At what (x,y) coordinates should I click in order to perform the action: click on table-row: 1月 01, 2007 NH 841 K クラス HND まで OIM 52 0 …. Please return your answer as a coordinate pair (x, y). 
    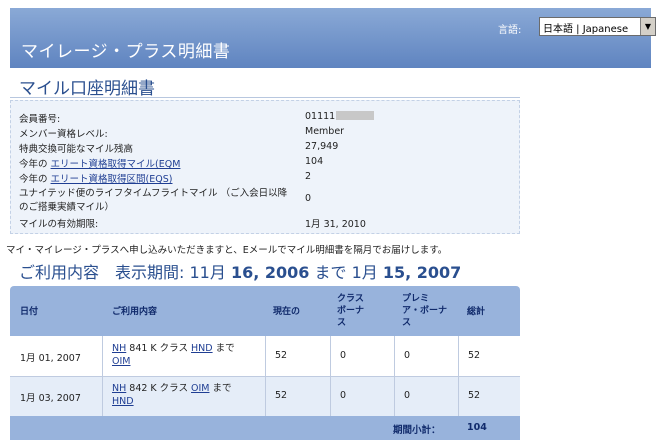
    Looking at the image, I should click on (265, 356).